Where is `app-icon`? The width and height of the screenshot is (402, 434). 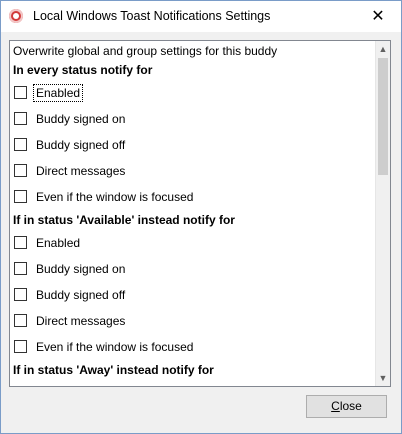 app-icon is located at coordinates (16, 16).